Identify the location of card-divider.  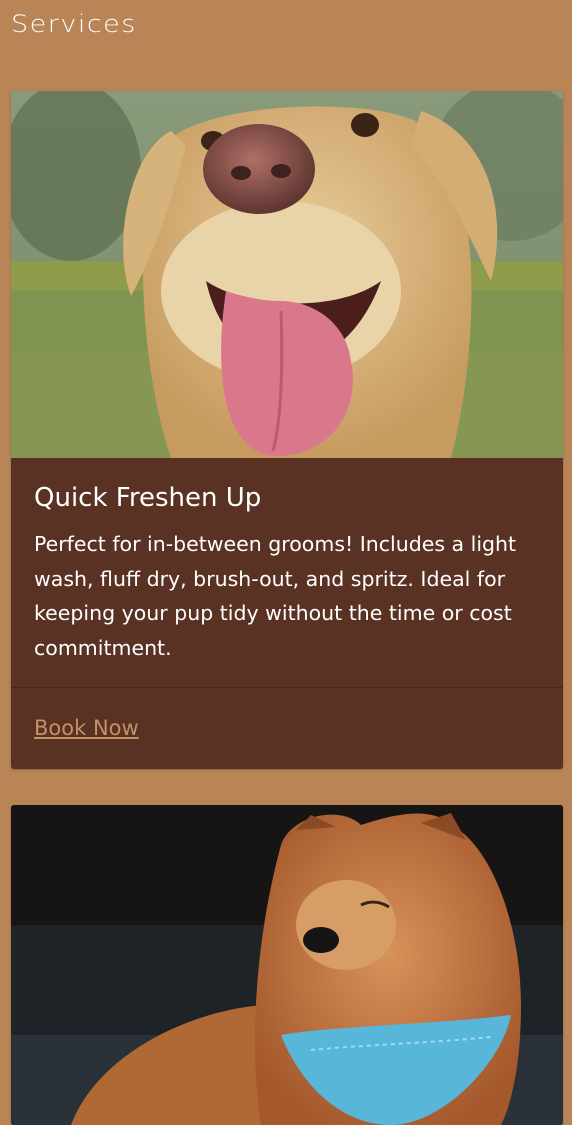
(287, 687).